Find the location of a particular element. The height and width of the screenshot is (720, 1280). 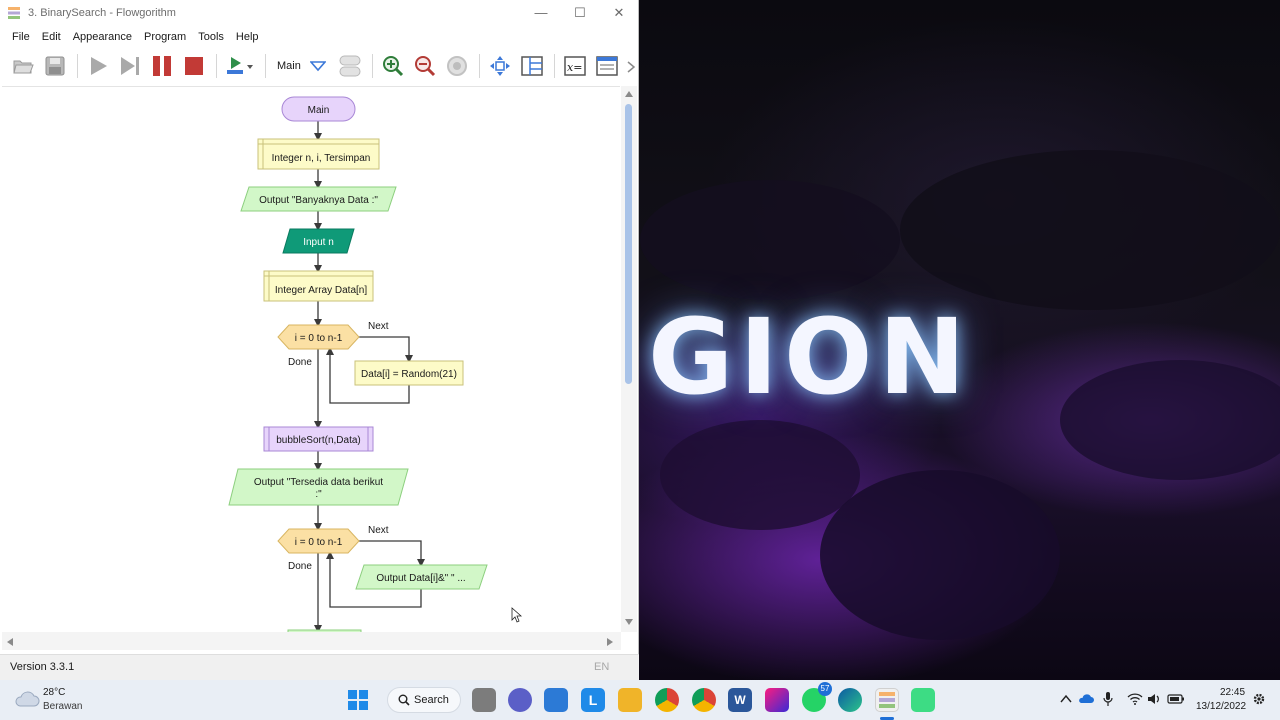

run-speed-icon is located at coordinates (240, 65).